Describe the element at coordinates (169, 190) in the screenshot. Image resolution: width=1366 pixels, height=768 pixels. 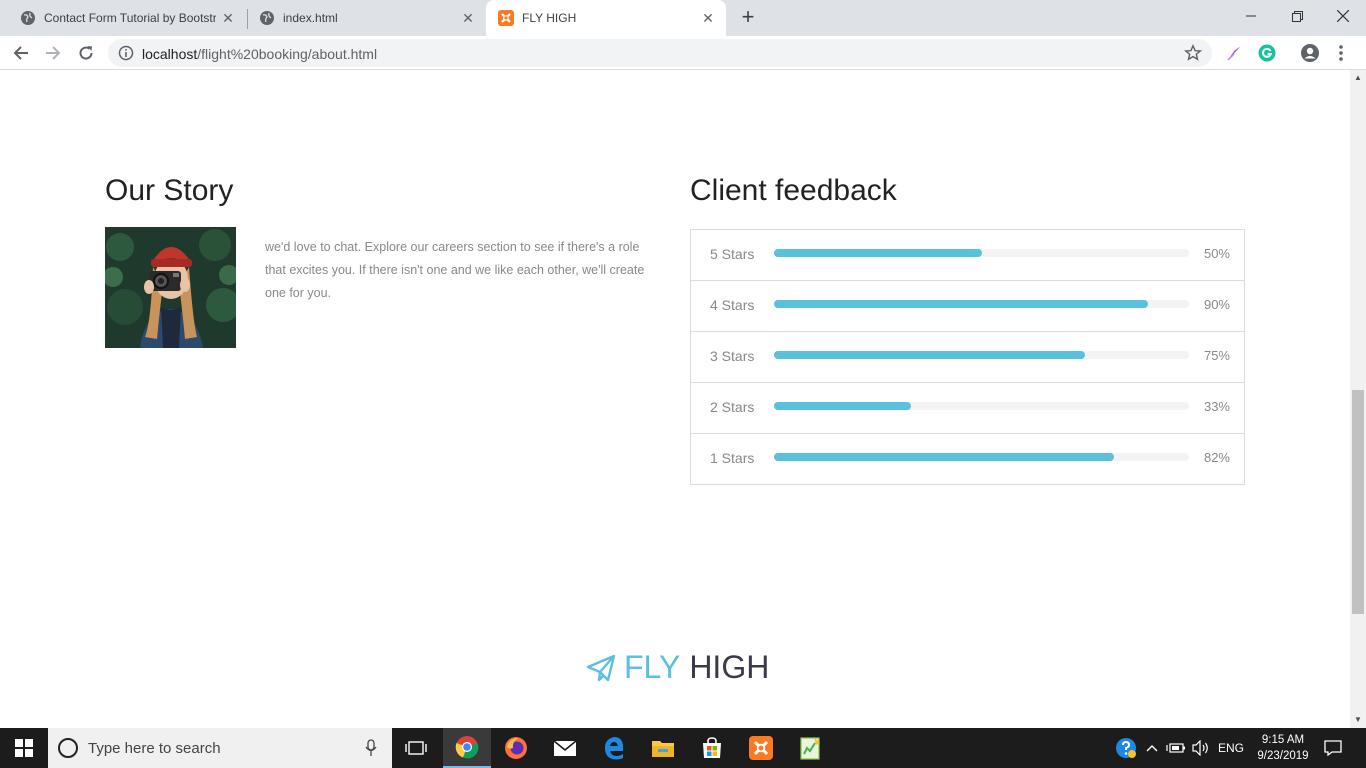
I see `our-story-heading: Our Story` at that location.